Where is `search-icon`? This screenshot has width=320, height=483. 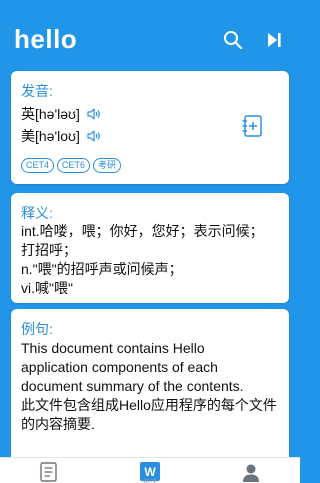
search-icon is located at coordinates (233, 40).